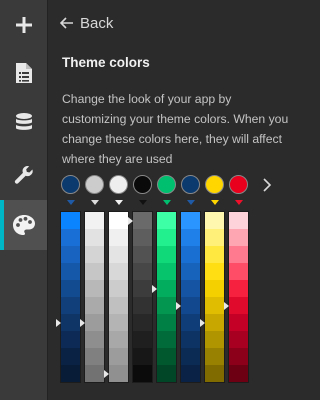 The width and height of the screenshot is (320, 400). I want to click on rail-settings-button, so click(23, 175).